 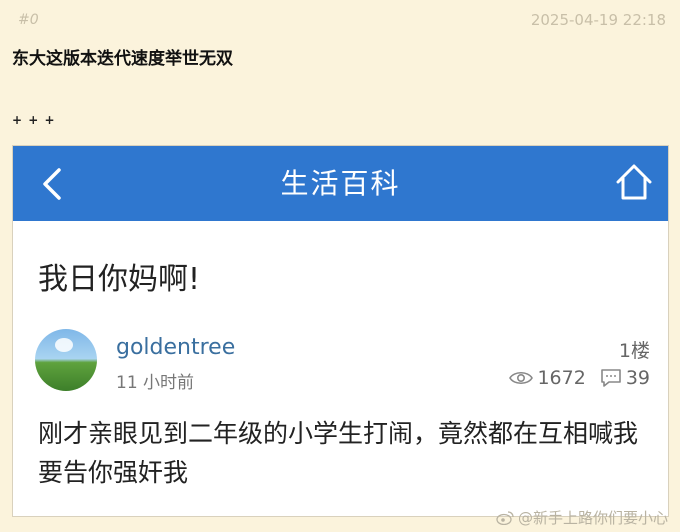 I want to click on post-date: 2025-04-19 22:18, so click(x=598, y=20).